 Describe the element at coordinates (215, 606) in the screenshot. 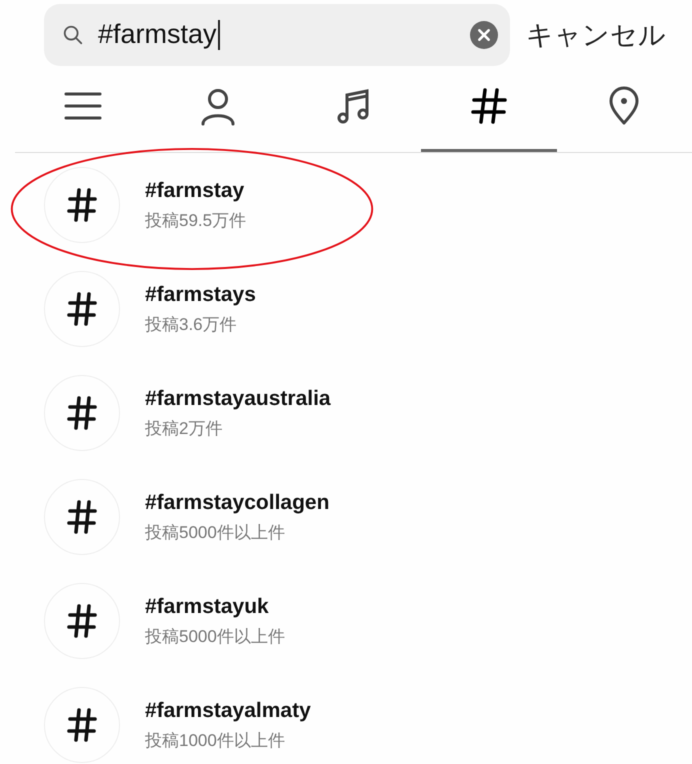

I see `hashtag-name: #farmstayuk` at that location.